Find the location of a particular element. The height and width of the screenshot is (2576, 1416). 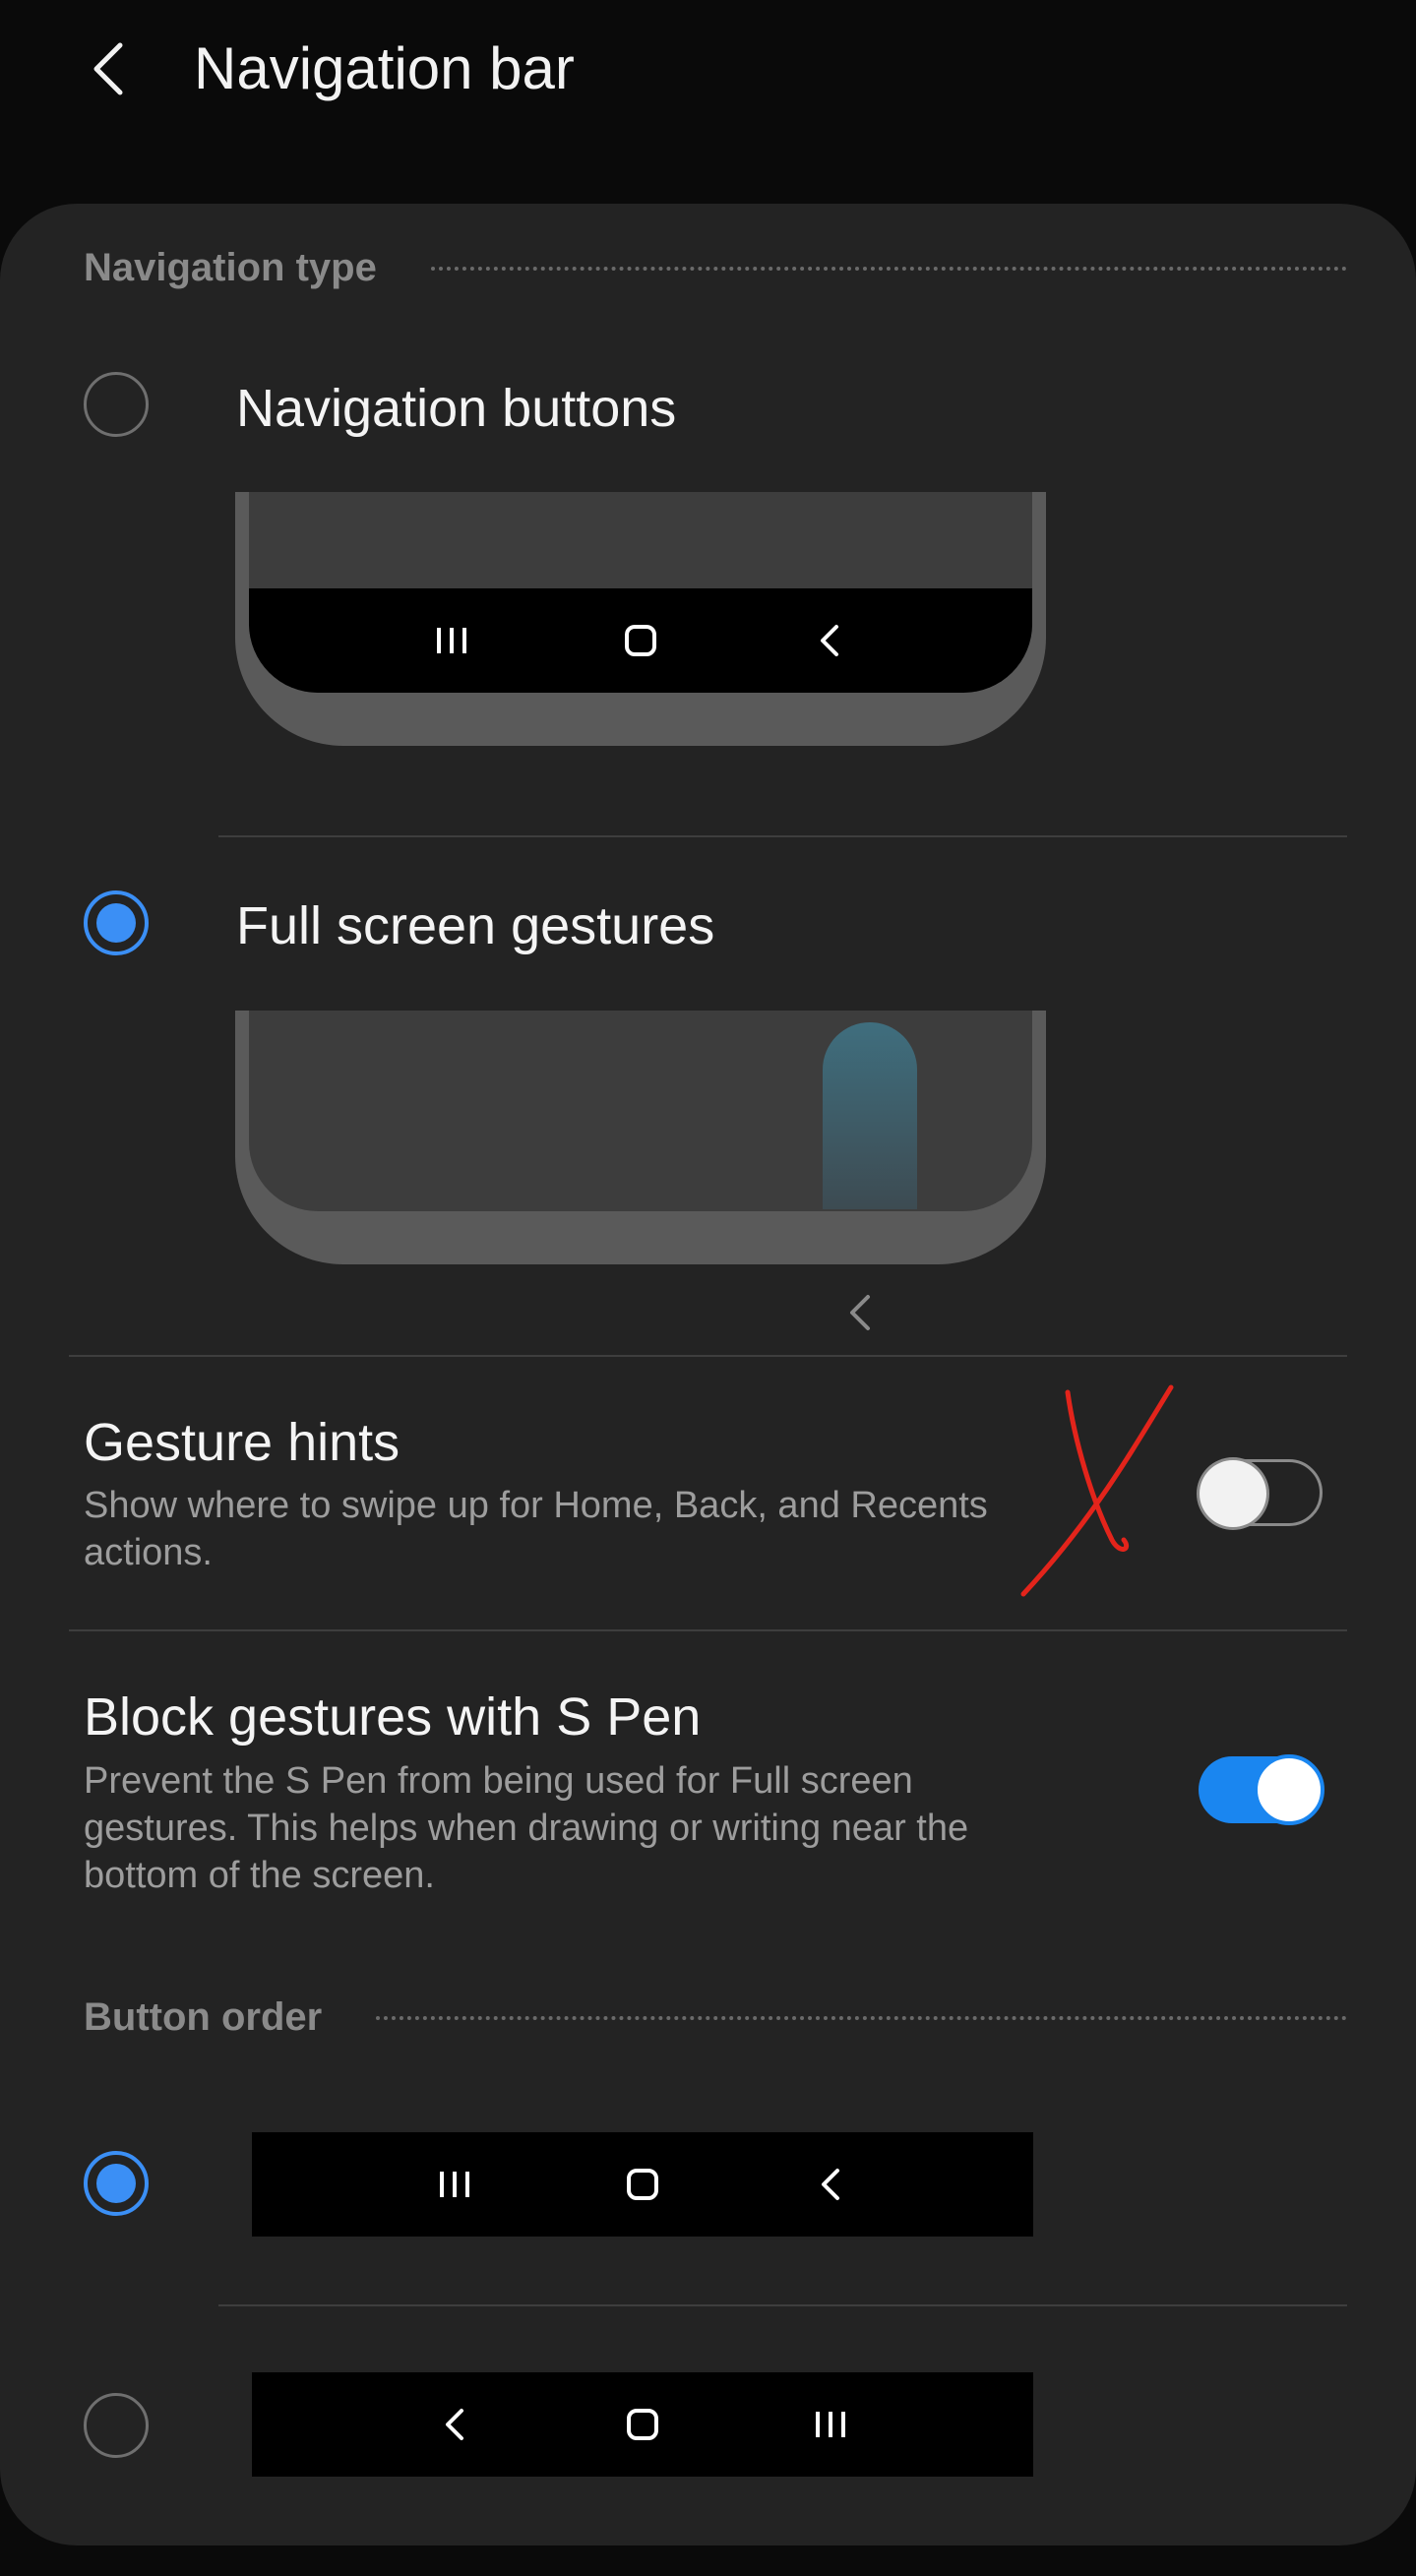

option-label-navigation-buttons: Navigation buttons is located at coordinates (456, 408).